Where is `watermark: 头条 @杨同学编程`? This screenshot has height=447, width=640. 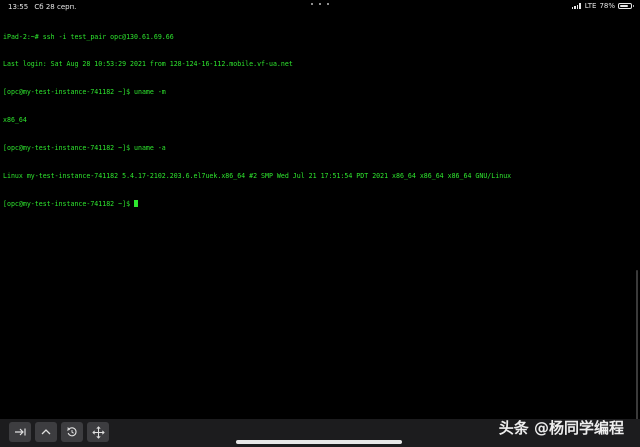 watermark: 头条 @杨同学编程 is located at coordinates (561, 428).